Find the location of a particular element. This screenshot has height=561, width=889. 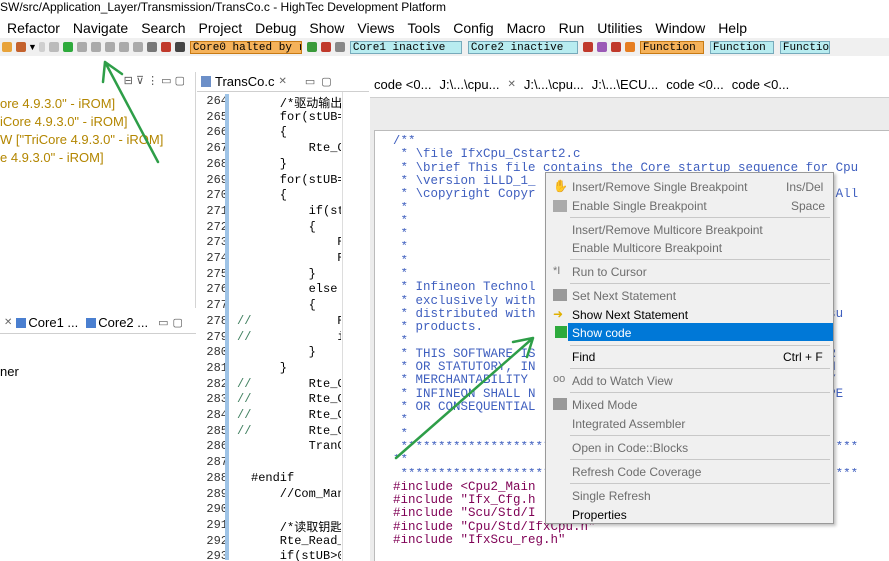

core0-reset-icon is located at coordinates (339, 47).